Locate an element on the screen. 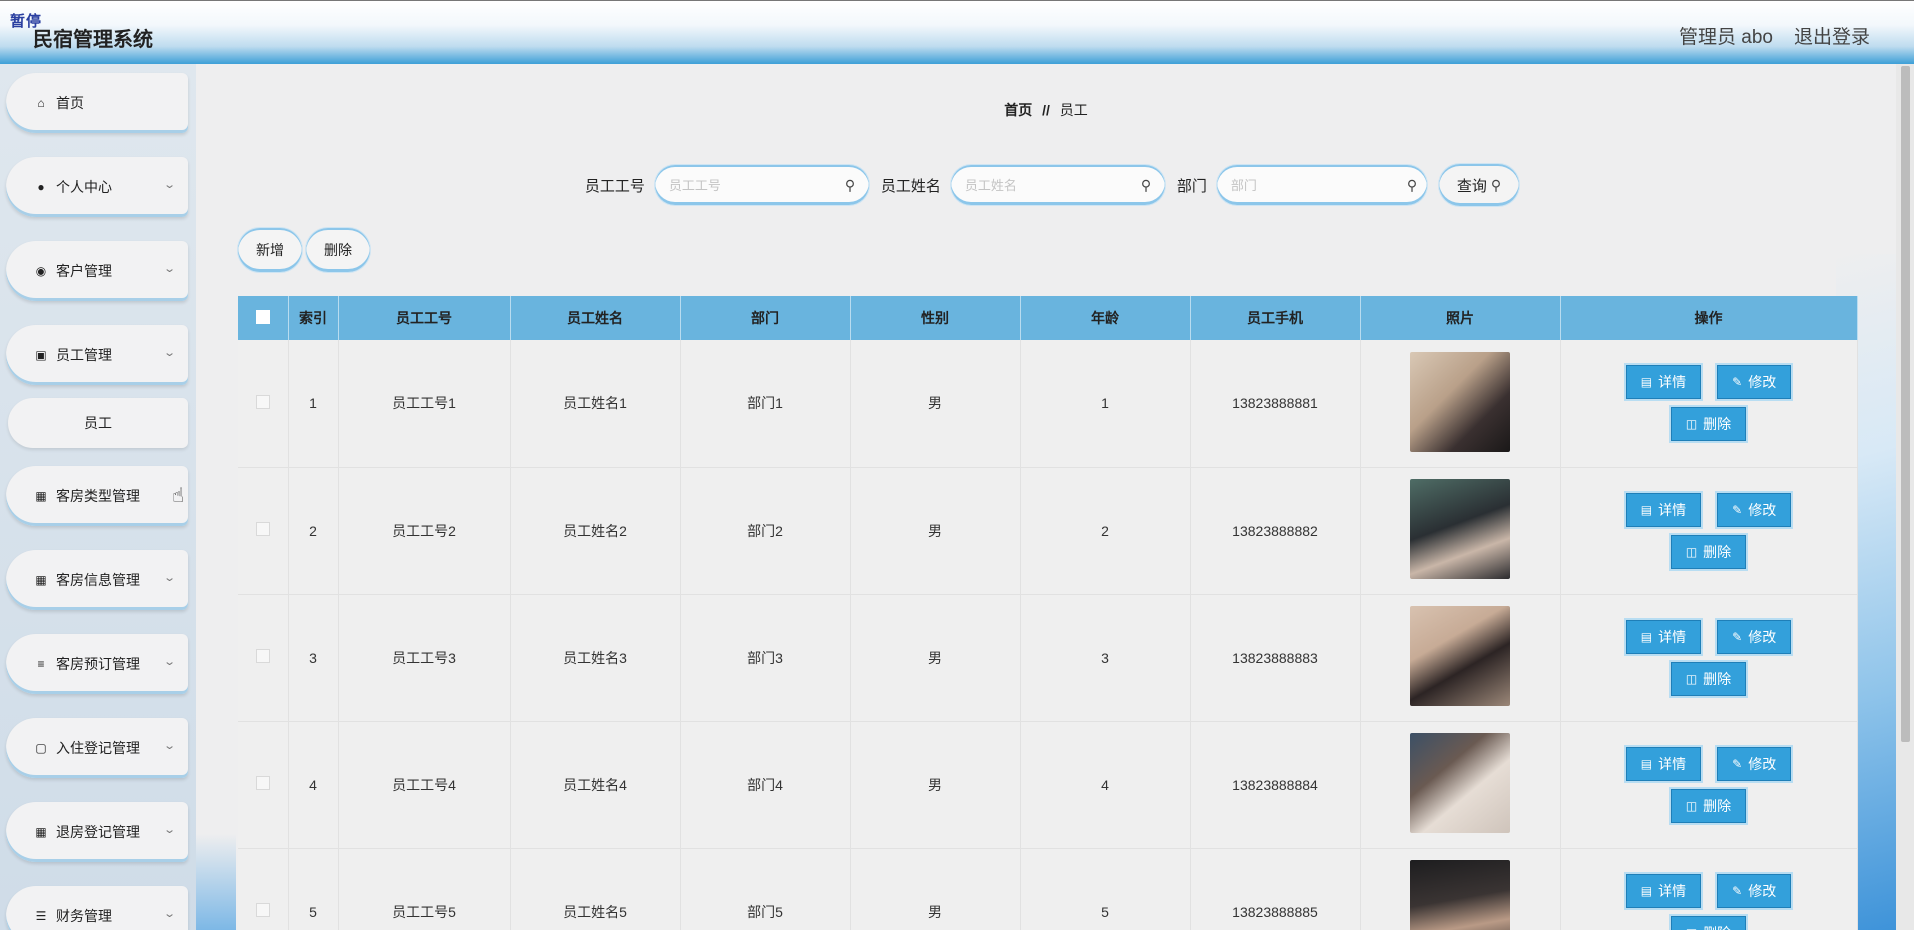 The height and width of the screenshot is (930, 1914). phone-cell: 13823888881 is located at coordinates (1275, 404).